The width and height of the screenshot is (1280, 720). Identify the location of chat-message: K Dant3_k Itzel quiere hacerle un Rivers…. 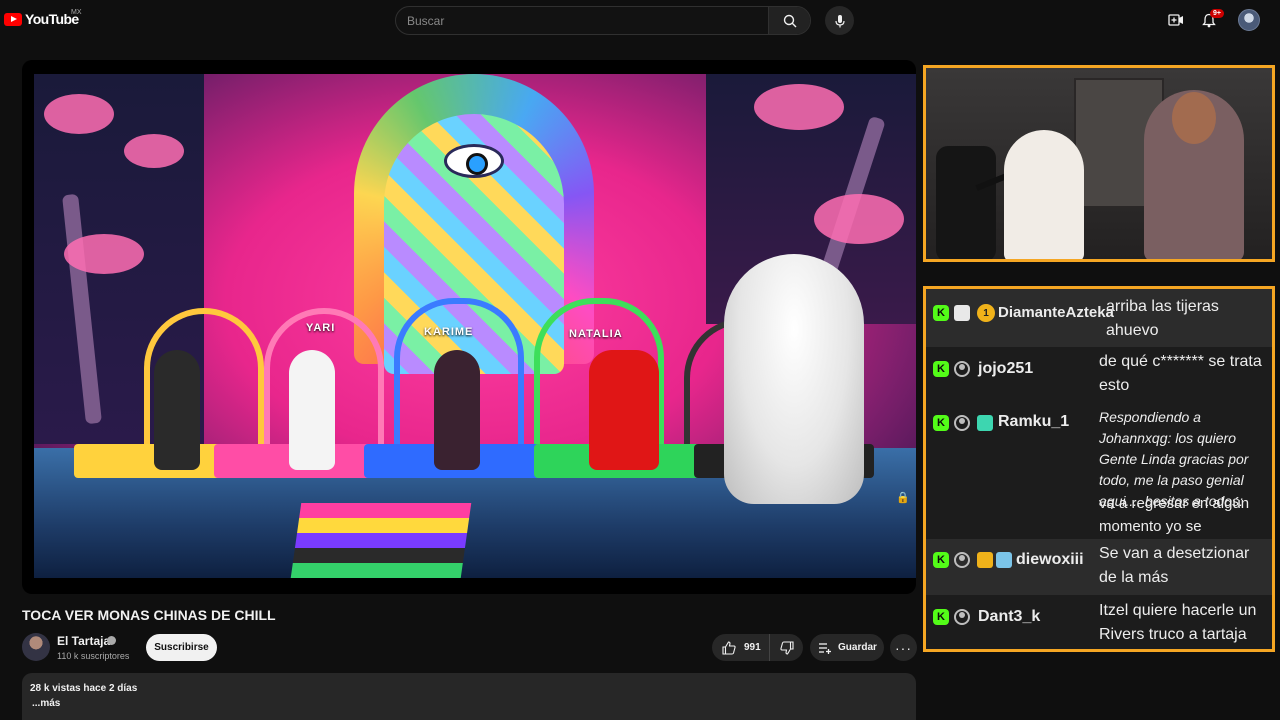
(1099, 622).